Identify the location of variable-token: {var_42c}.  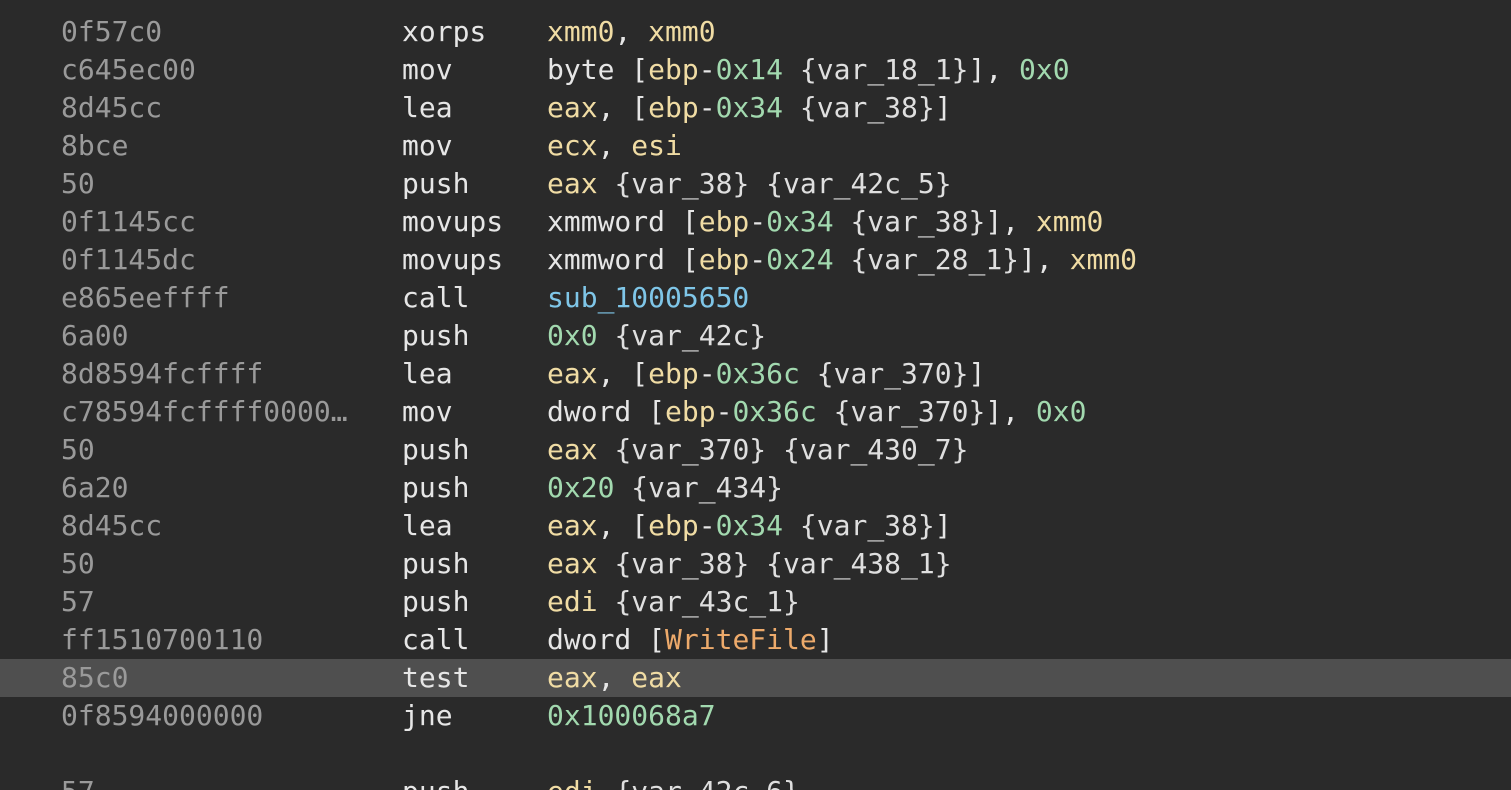
(690, 335).